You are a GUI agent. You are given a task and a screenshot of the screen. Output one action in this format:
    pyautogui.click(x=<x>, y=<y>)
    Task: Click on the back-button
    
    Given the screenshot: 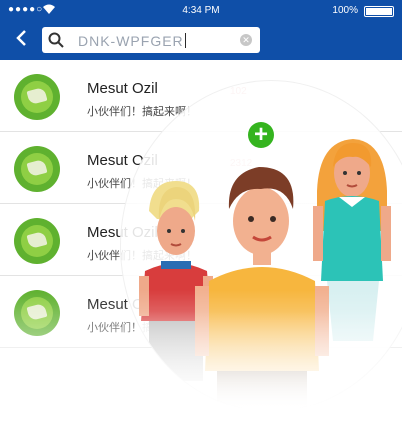 What is the action you would take?
    pyautogui.click(x=21, y=40)
    